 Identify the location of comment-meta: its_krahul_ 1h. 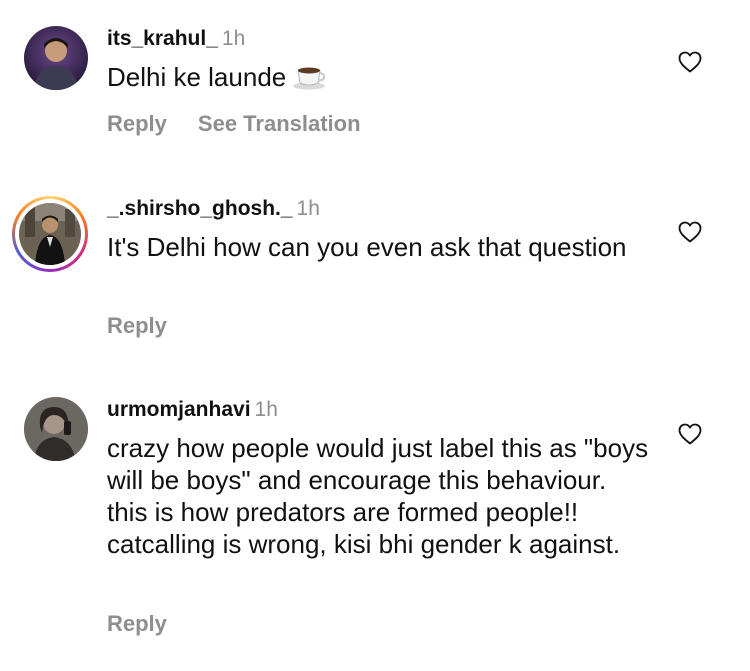
(176, 39).